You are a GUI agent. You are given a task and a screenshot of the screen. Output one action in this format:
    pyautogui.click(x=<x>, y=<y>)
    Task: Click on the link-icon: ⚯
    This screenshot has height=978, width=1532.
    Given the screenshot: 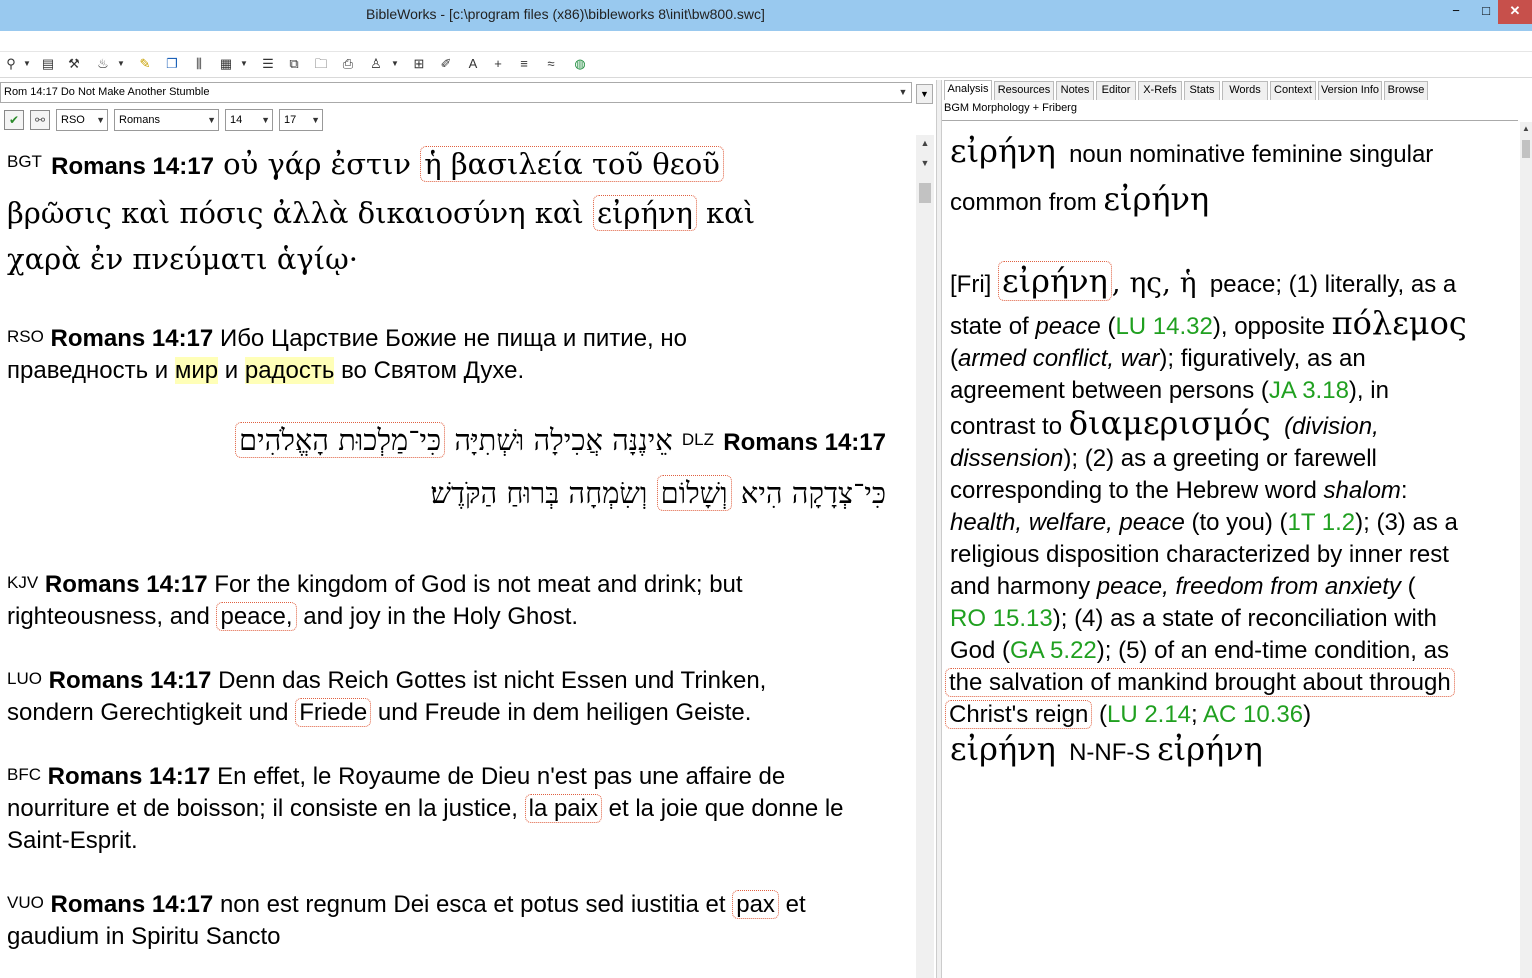 What is the action you would take?
    pyautogui.click(x=40, y=120)
    